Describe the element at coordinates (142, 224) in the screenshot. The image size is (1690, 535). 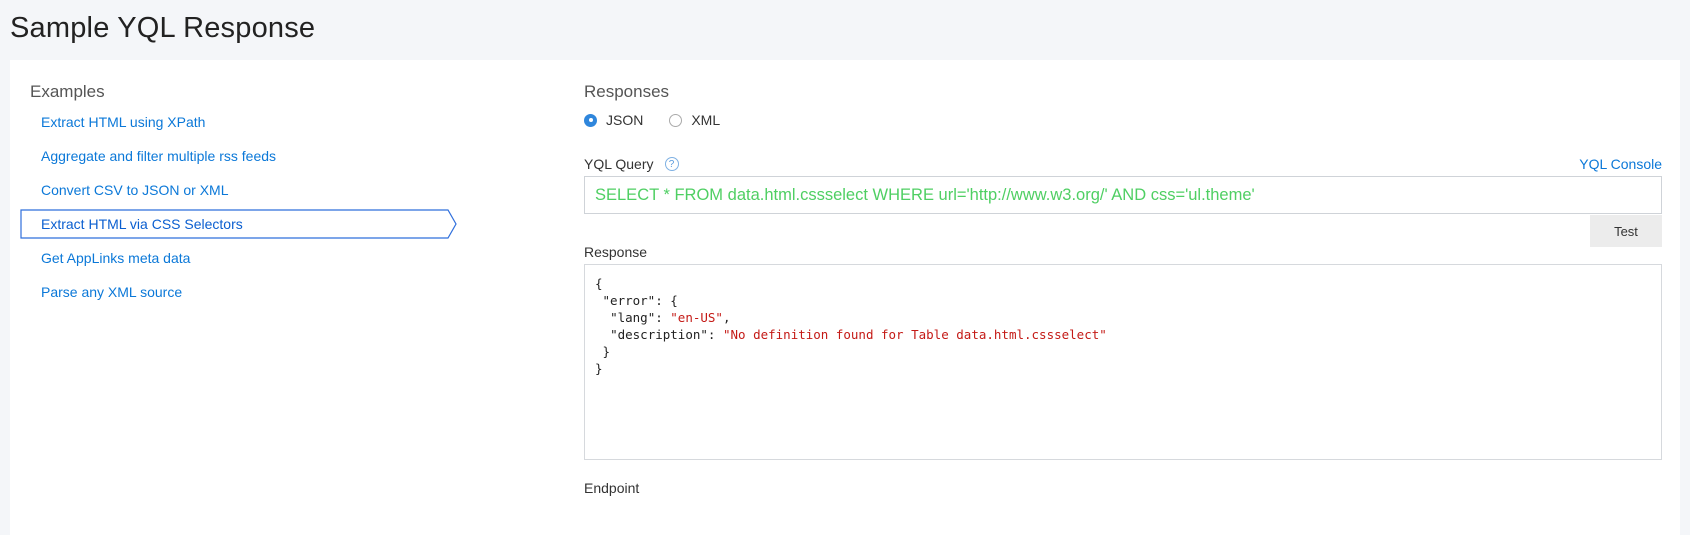
I see `example-item-label: Extract HTML via CSS Selectors` at that location.